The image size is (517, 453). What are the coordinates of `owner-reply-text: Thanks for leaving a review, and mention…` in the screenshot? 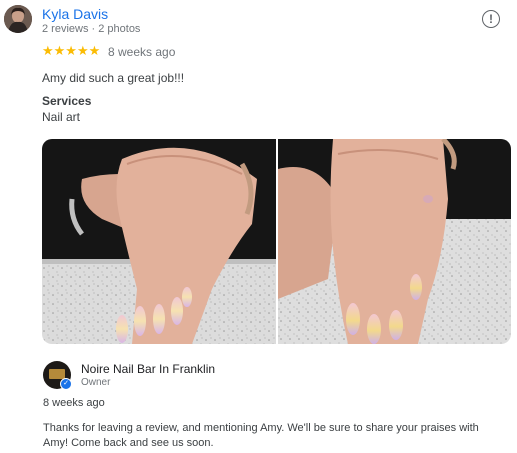 It's located at (261, 435).